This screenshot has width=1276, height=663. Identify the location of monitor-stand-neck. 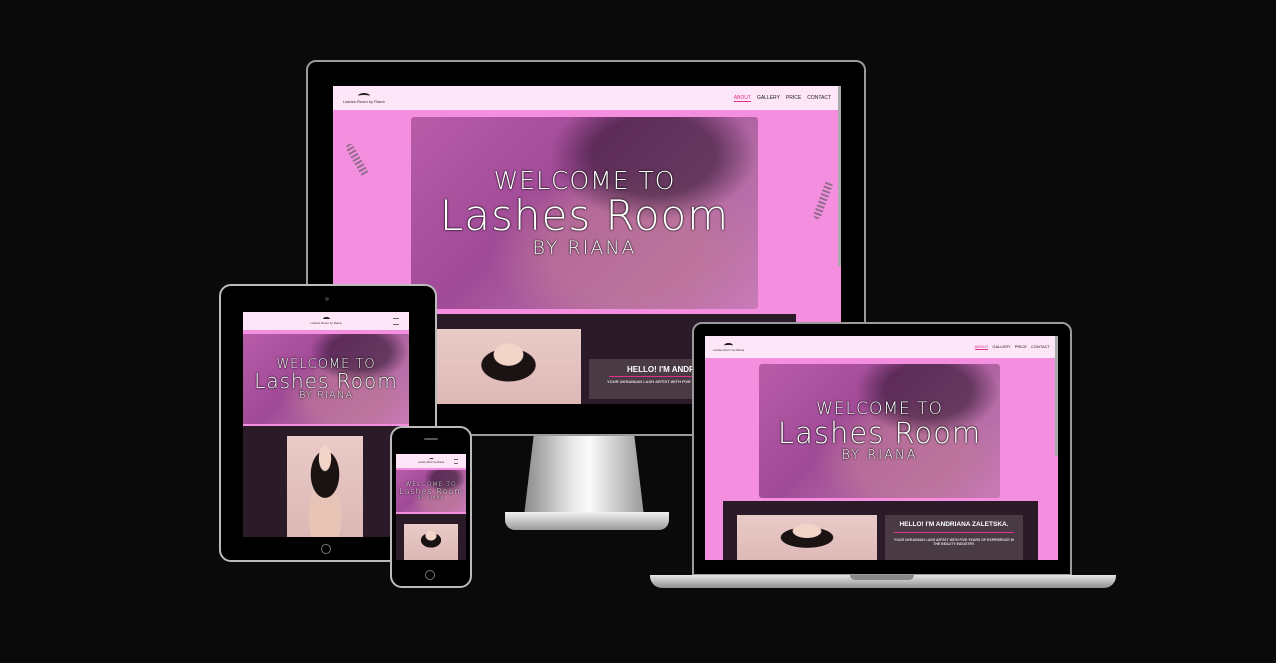
(584, 476).